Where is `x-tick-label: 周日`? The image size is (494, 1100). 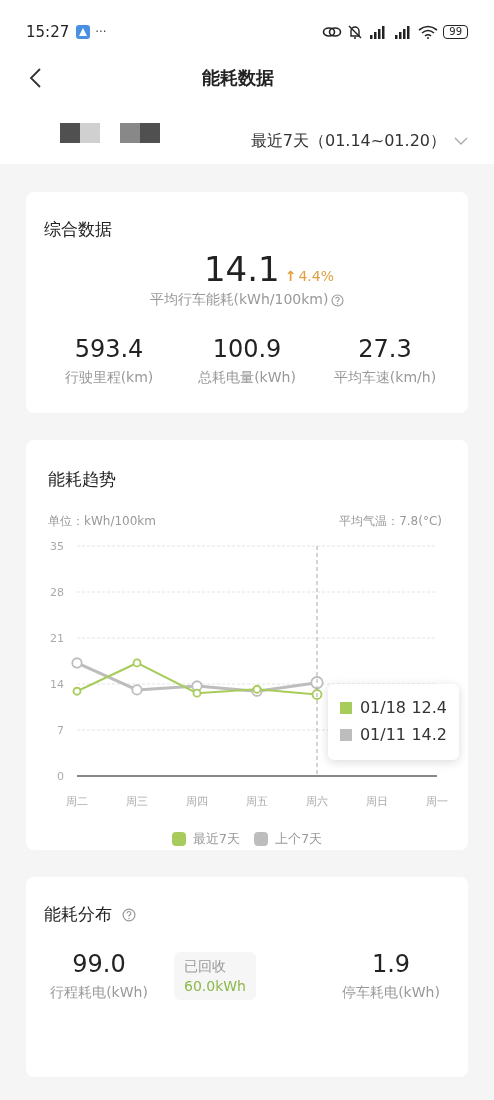
x-tick-label: 周日 is located at coordinates (377, 801).